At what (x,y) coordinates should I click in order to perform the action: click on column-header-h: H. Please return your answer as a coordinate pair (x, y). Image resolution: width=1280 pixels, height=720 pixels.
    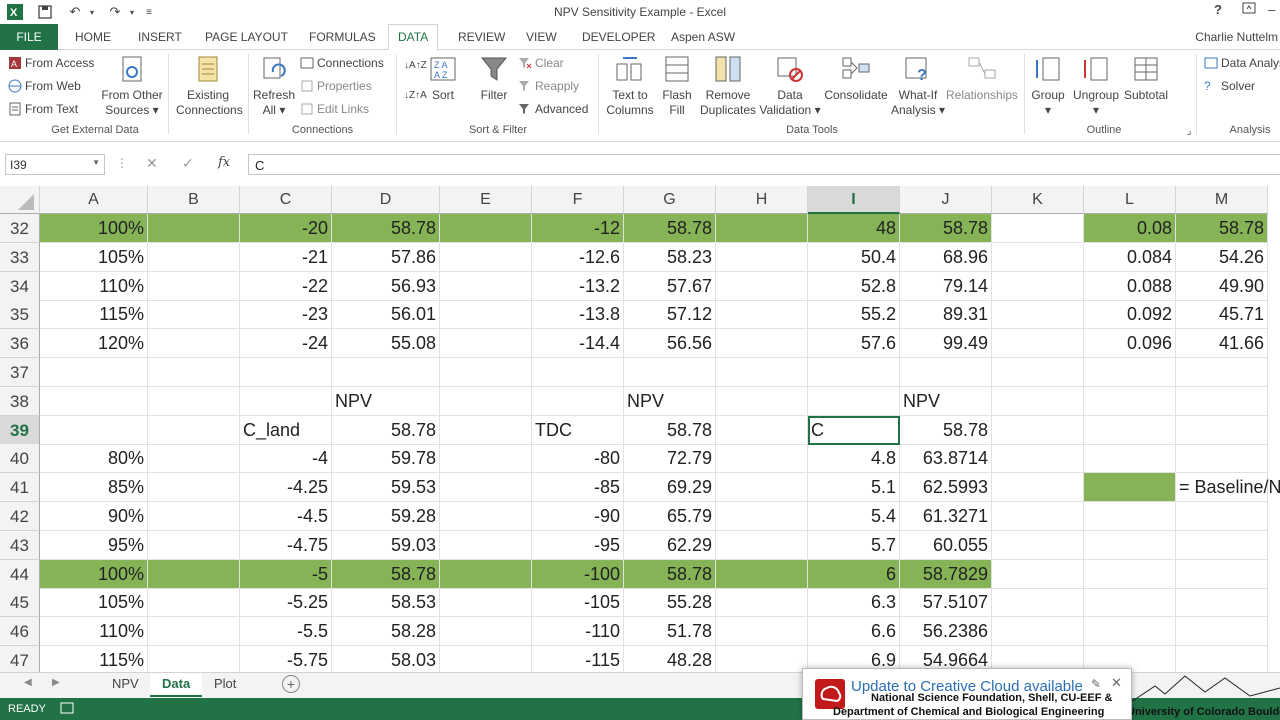
    Looking at the image, I should click on (762, 200).